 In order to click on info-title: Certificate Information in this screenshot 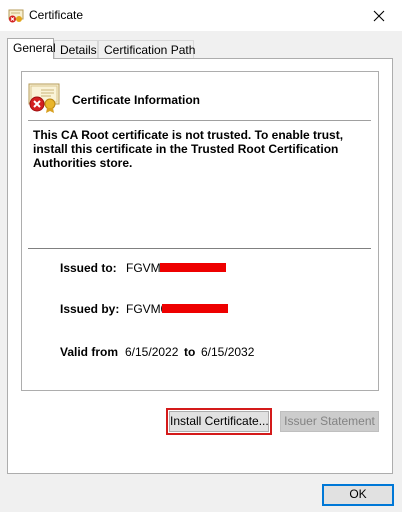, I will do `click(136, 100)`.